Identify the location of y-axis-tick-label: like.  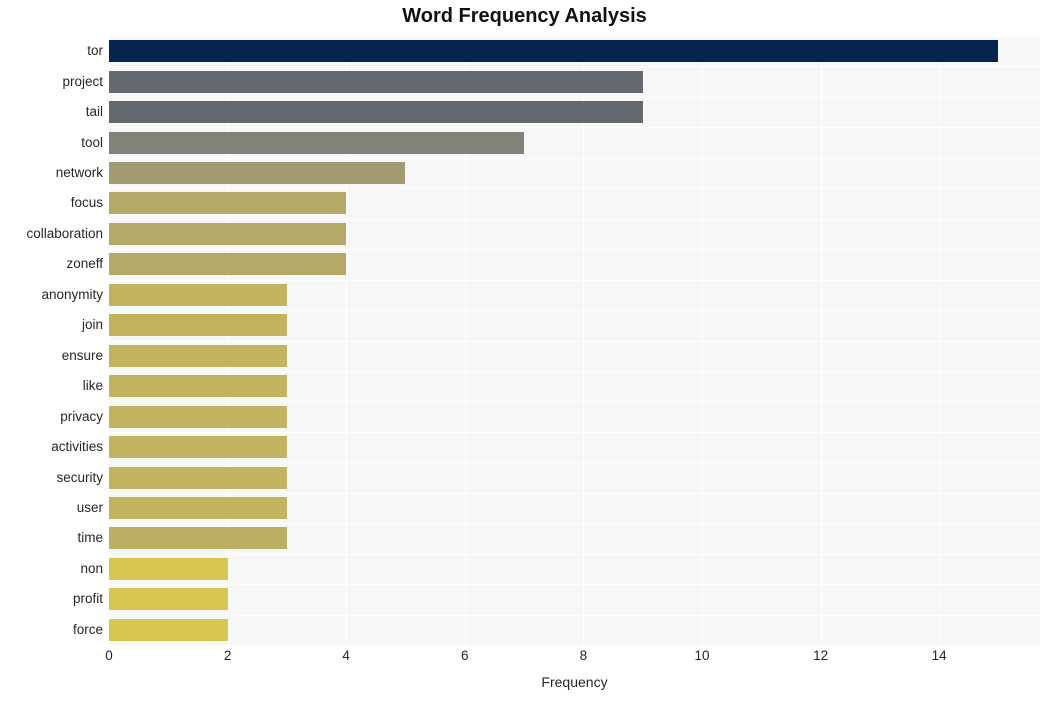
(92, 386).